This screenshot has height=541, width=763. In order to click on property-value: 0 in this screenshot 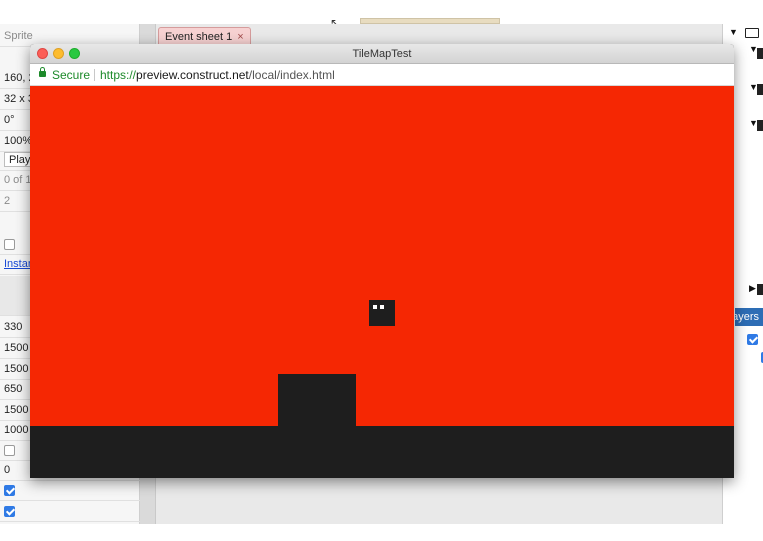, I will do `click(7, 470)`.